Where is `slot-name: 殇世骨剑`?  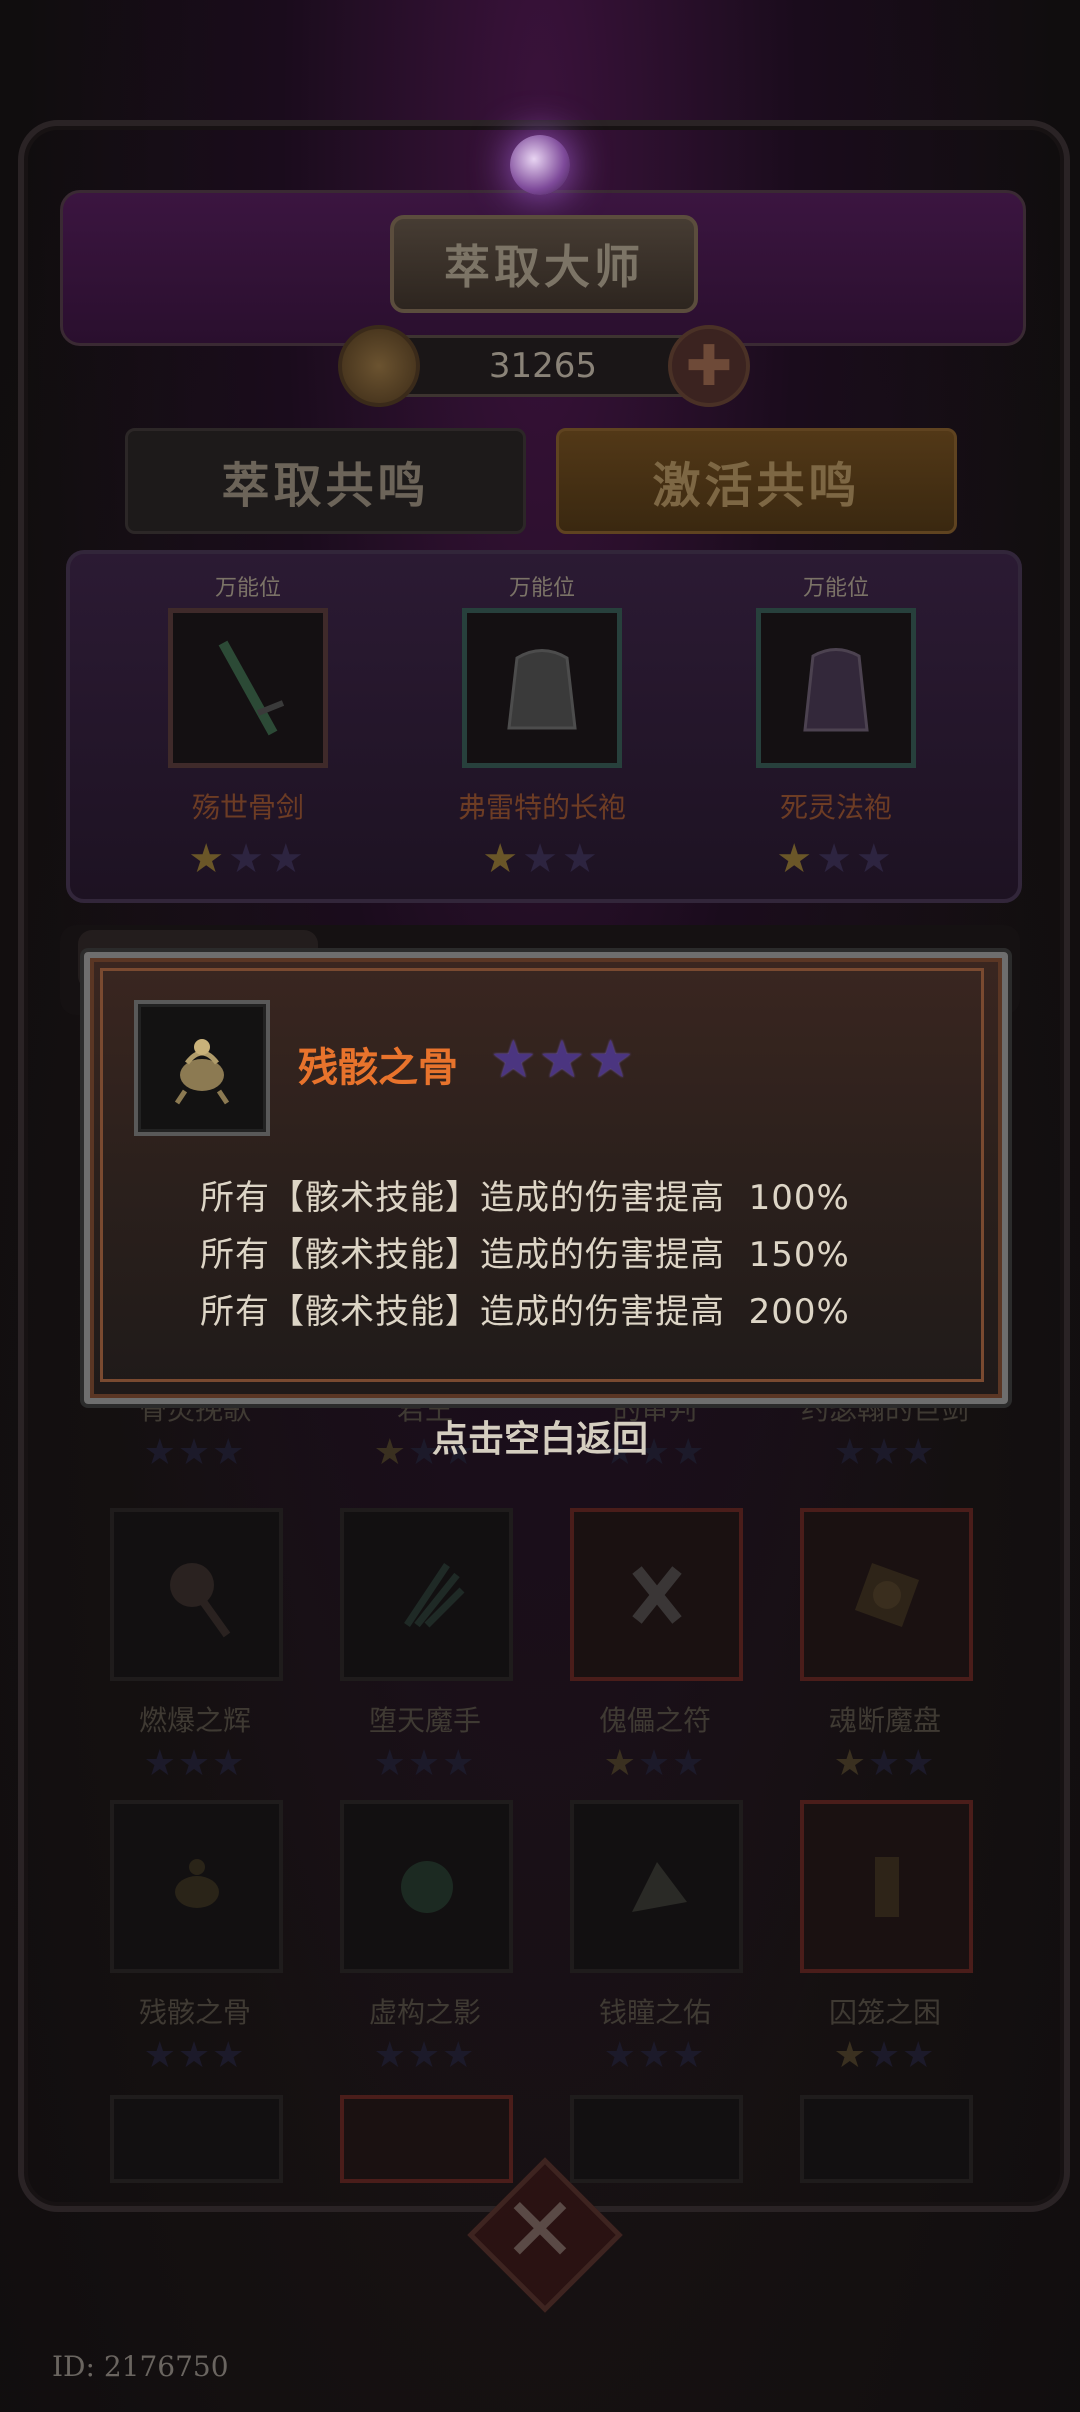
slot-name: 殇世骨剑 is located at coordinates (247, 807).